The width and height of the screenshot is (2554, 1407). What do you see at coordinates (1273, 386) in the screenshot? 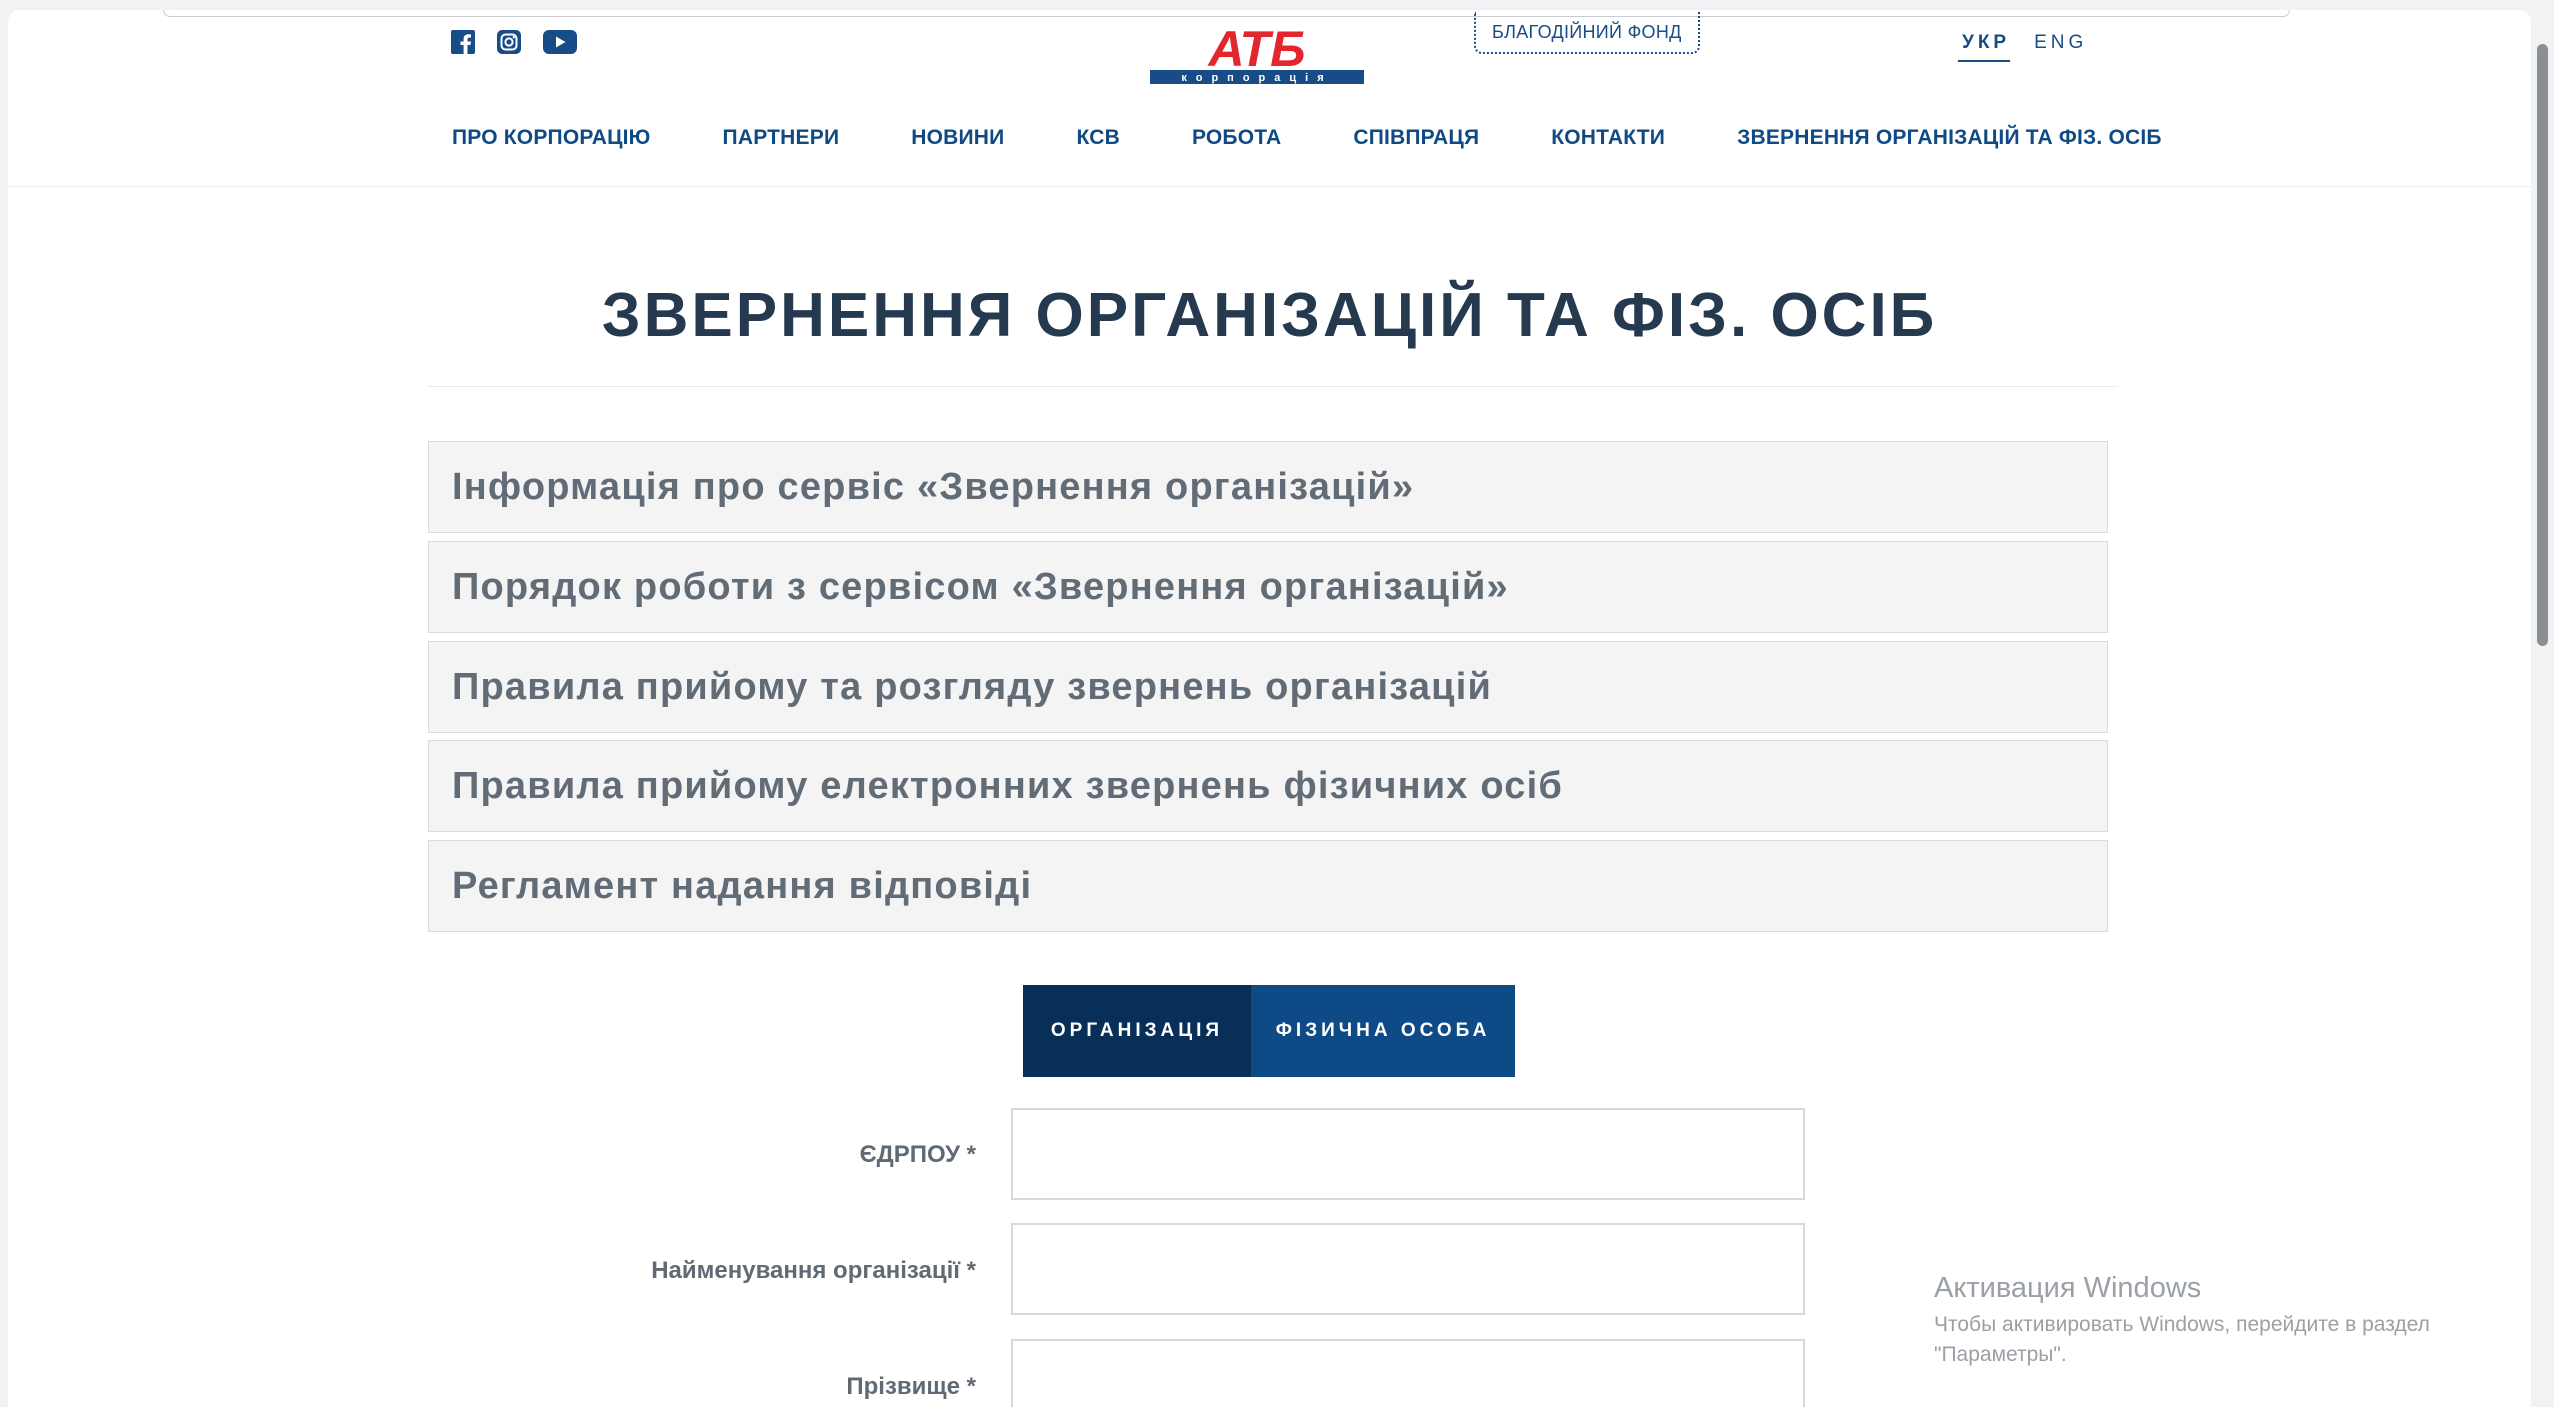
I see `title-divider` at bounding box center [1273, 386].